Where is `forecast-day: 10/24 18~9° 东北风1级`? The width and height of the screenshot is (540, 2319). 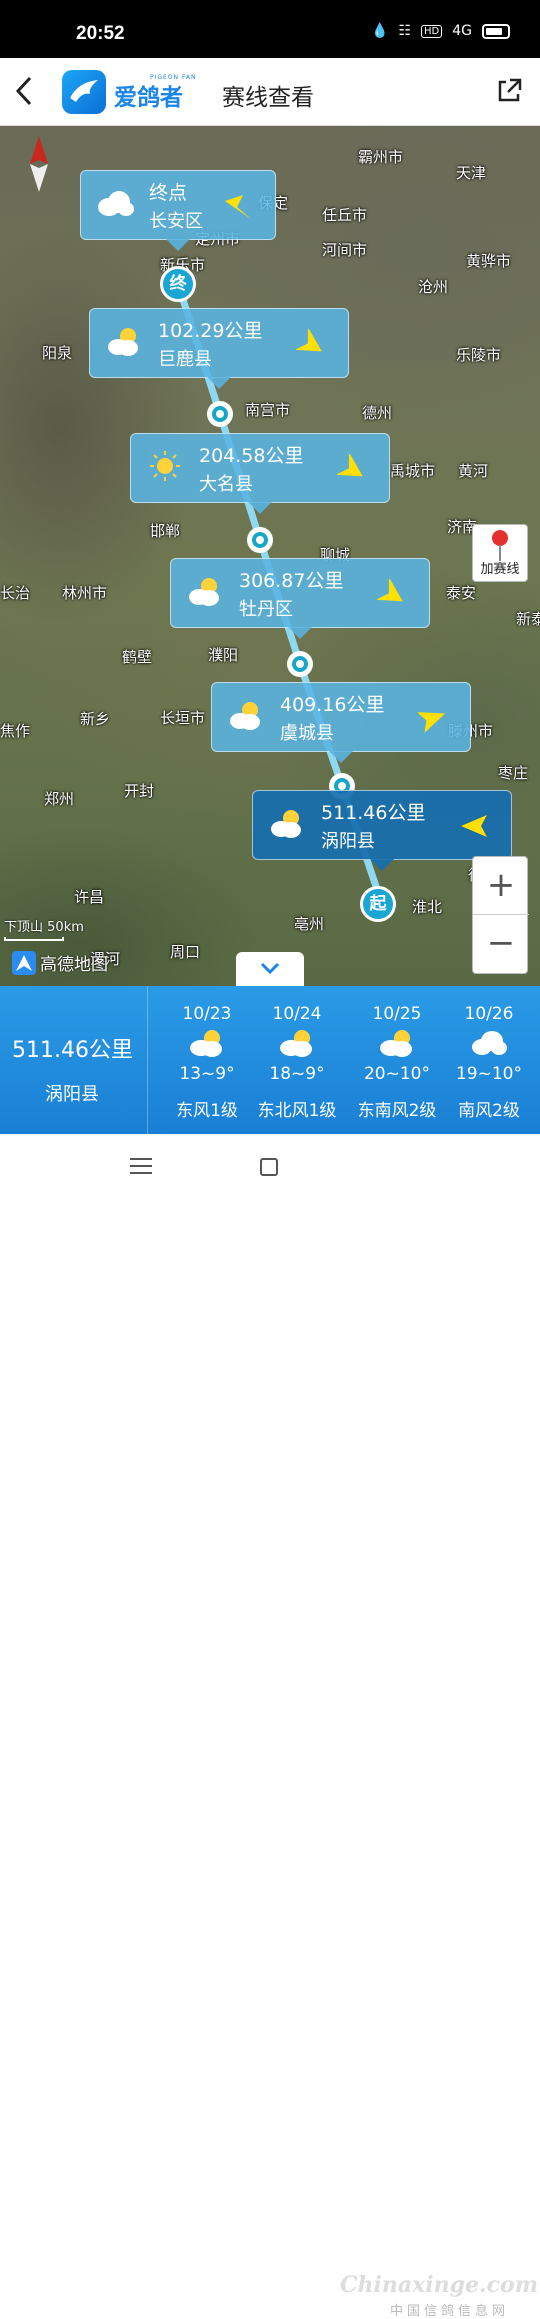
forecast-day: 10/24 18~9° 东北风1级 is located at coordinates (297, 1060).